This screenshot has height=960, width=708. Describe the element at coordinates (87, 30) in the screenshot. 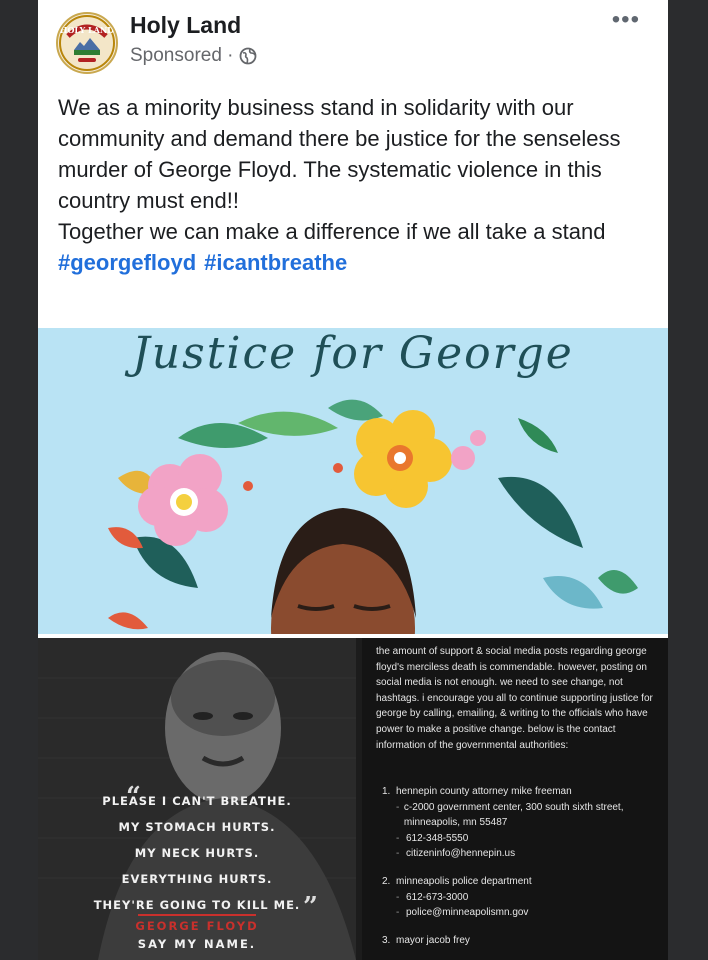

I see `logo-text: HOLY LAND` at that location.